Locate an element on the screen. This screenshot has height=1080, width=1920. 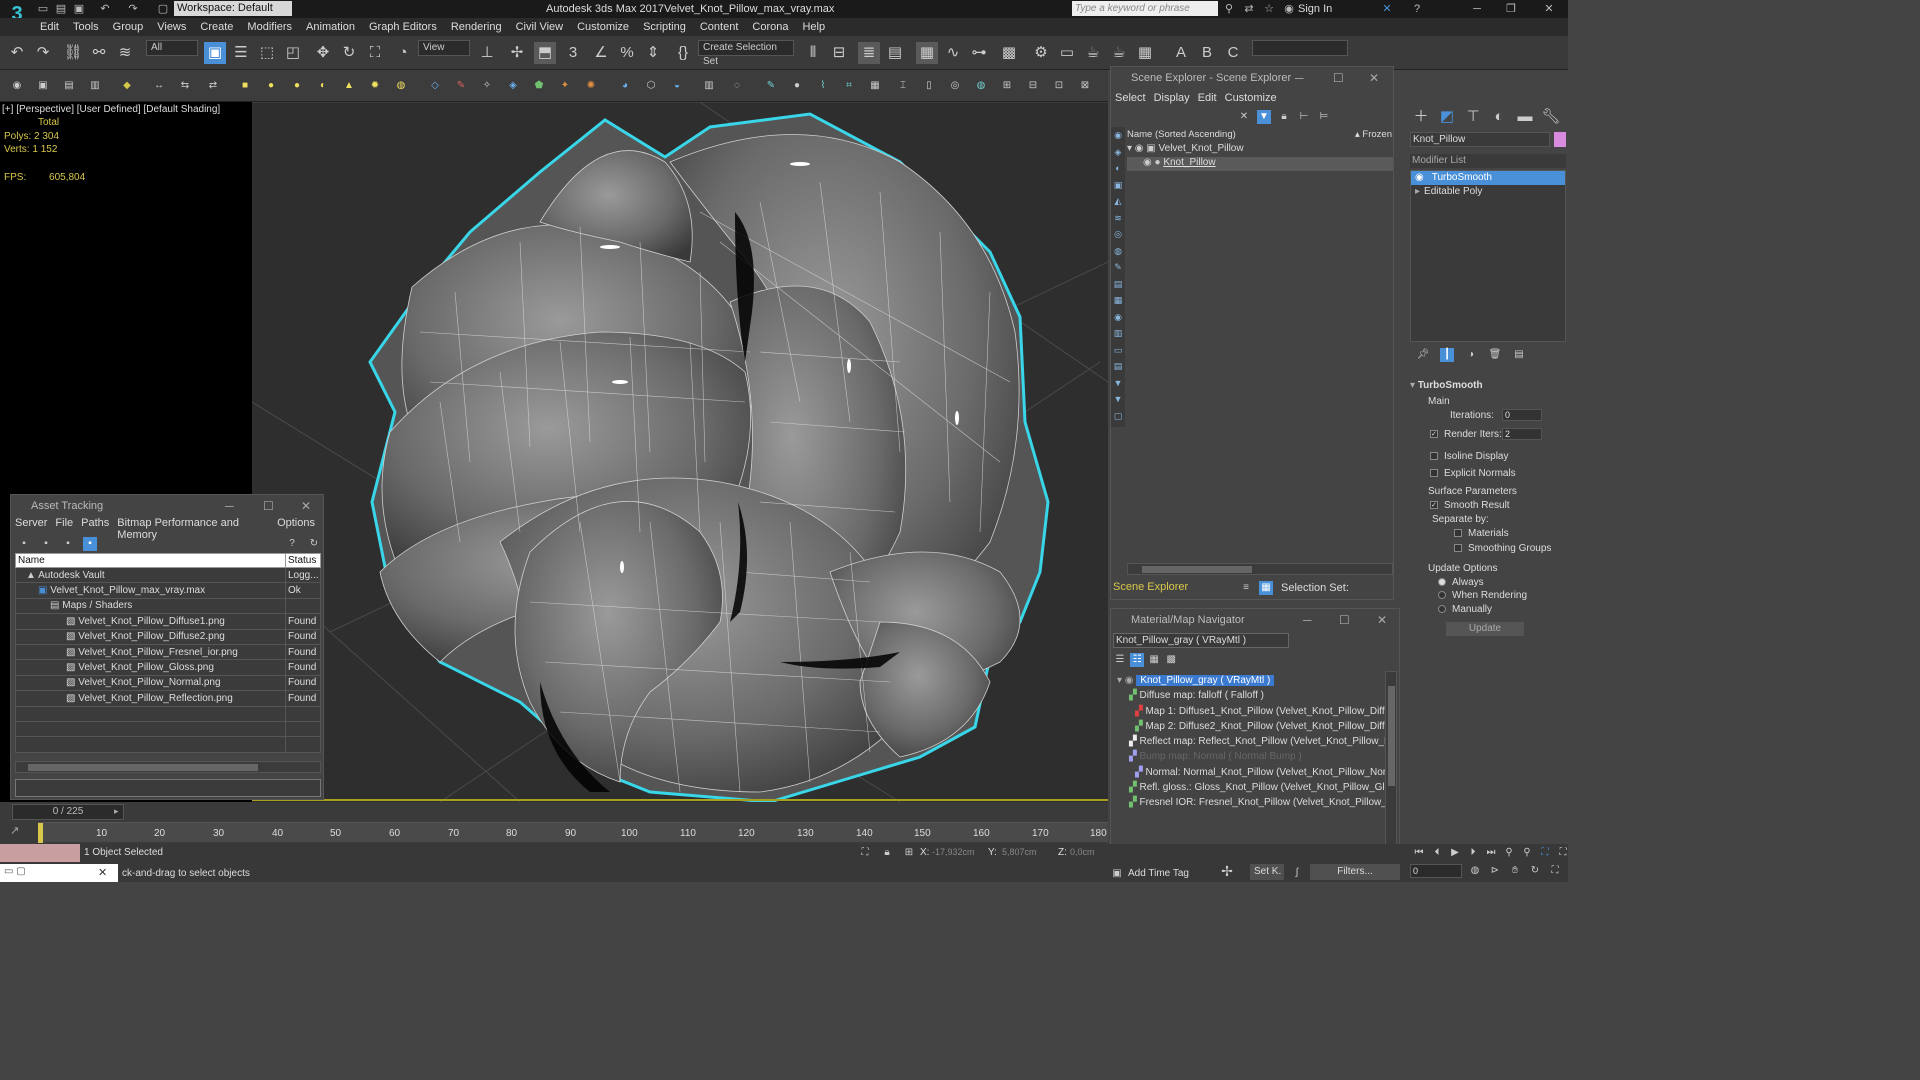
mirror-icon: ⫴ is located at coordinates (813, 53).